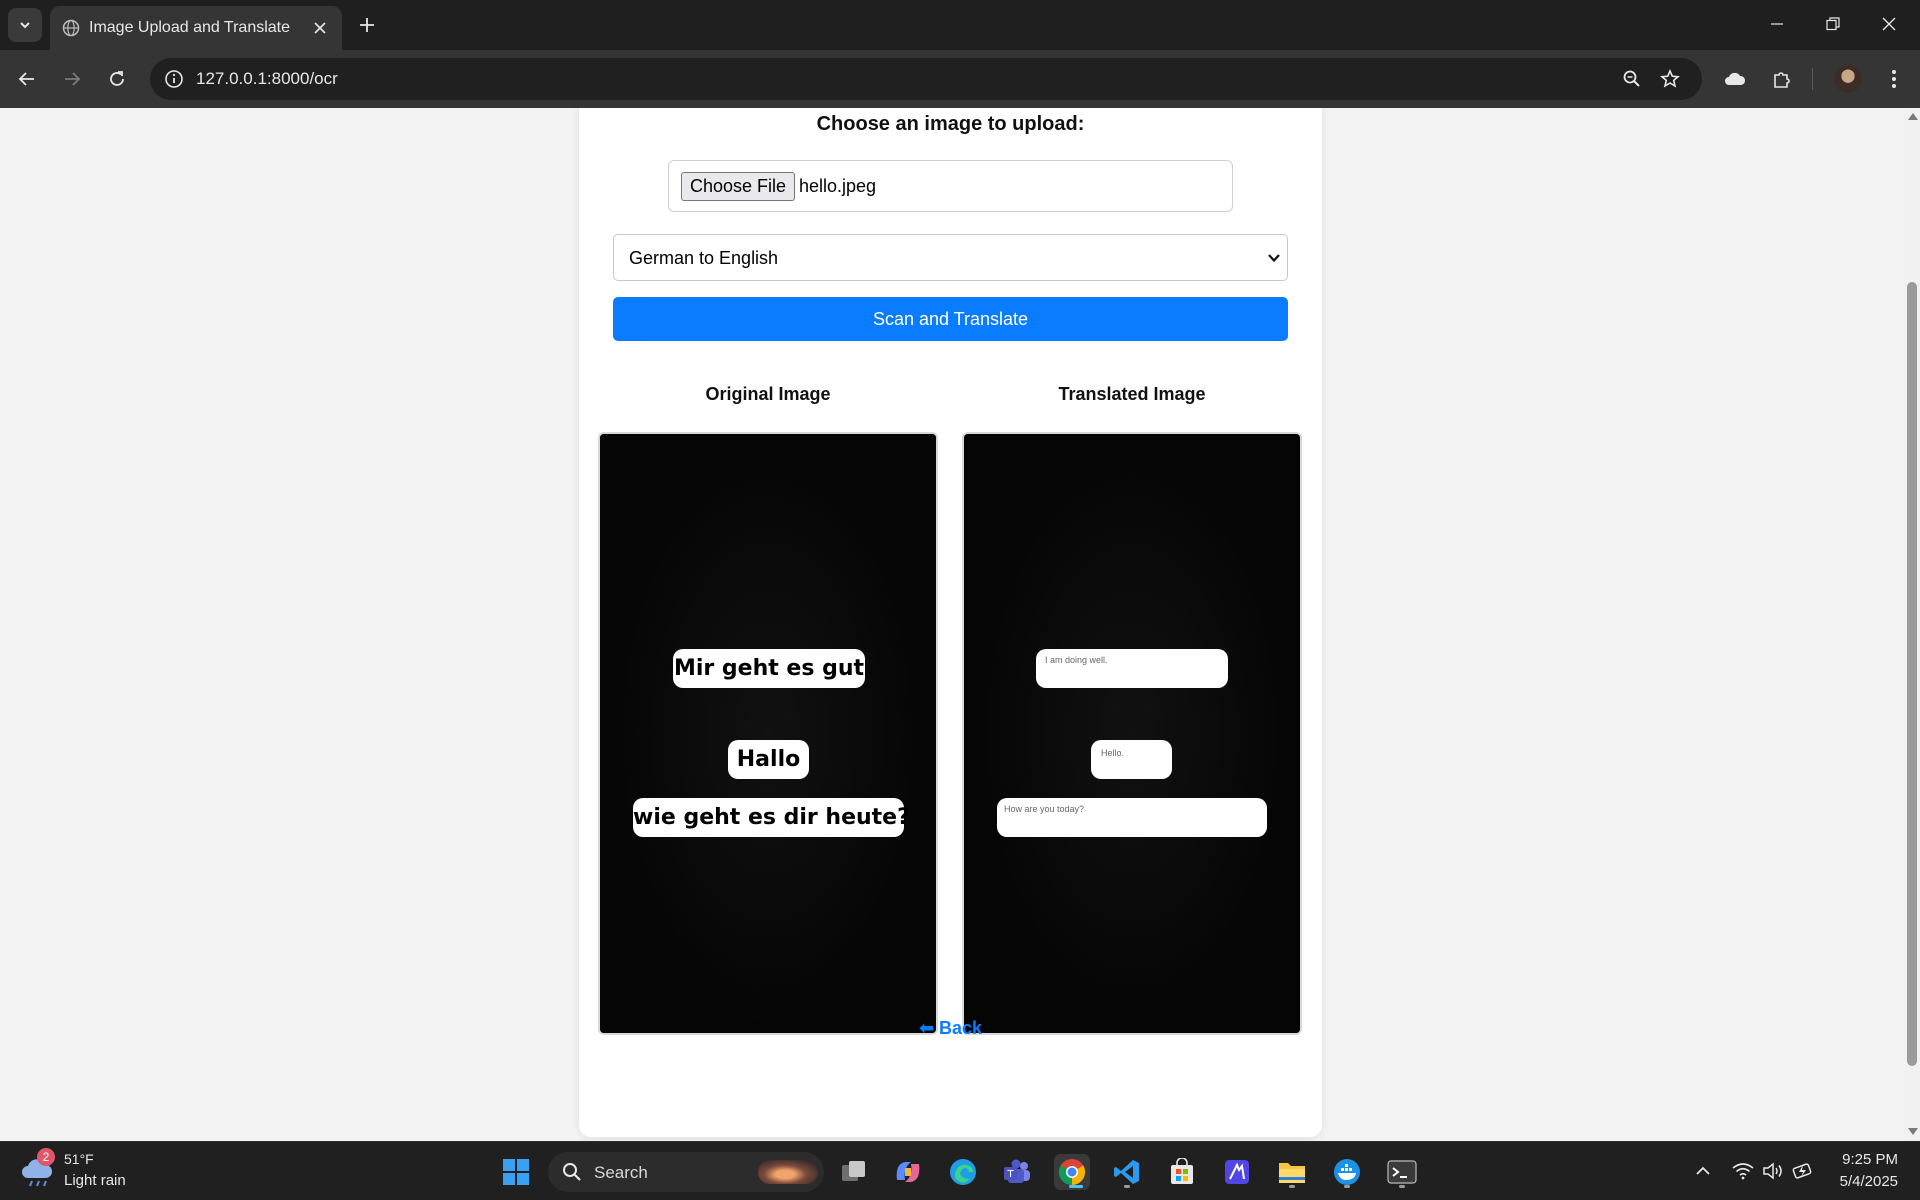 This screenshot has height=1200, width=1920. Describe the element at coordinates (27, 79) in the screenshot. I see `back-button` at that location.